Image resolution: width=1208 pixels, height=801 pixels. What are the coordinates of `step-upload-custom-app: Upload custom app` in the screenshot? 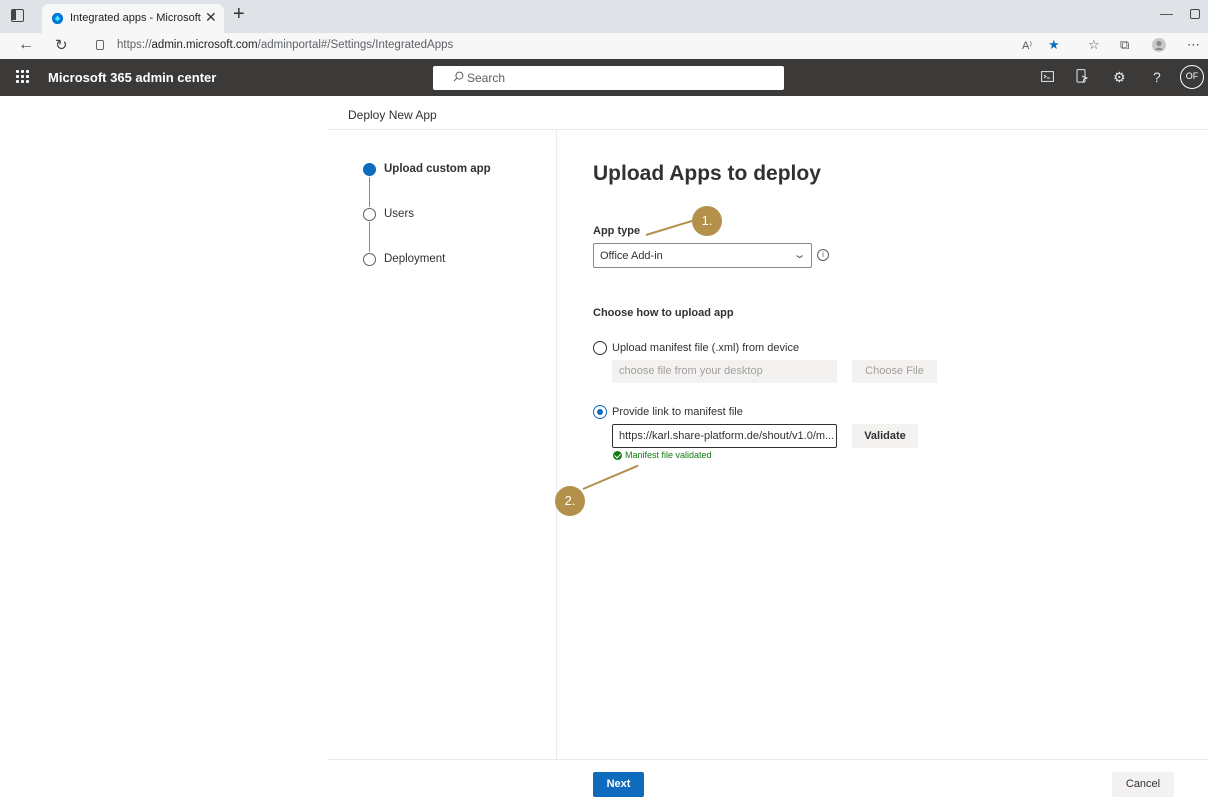 It's located at (437, 169).